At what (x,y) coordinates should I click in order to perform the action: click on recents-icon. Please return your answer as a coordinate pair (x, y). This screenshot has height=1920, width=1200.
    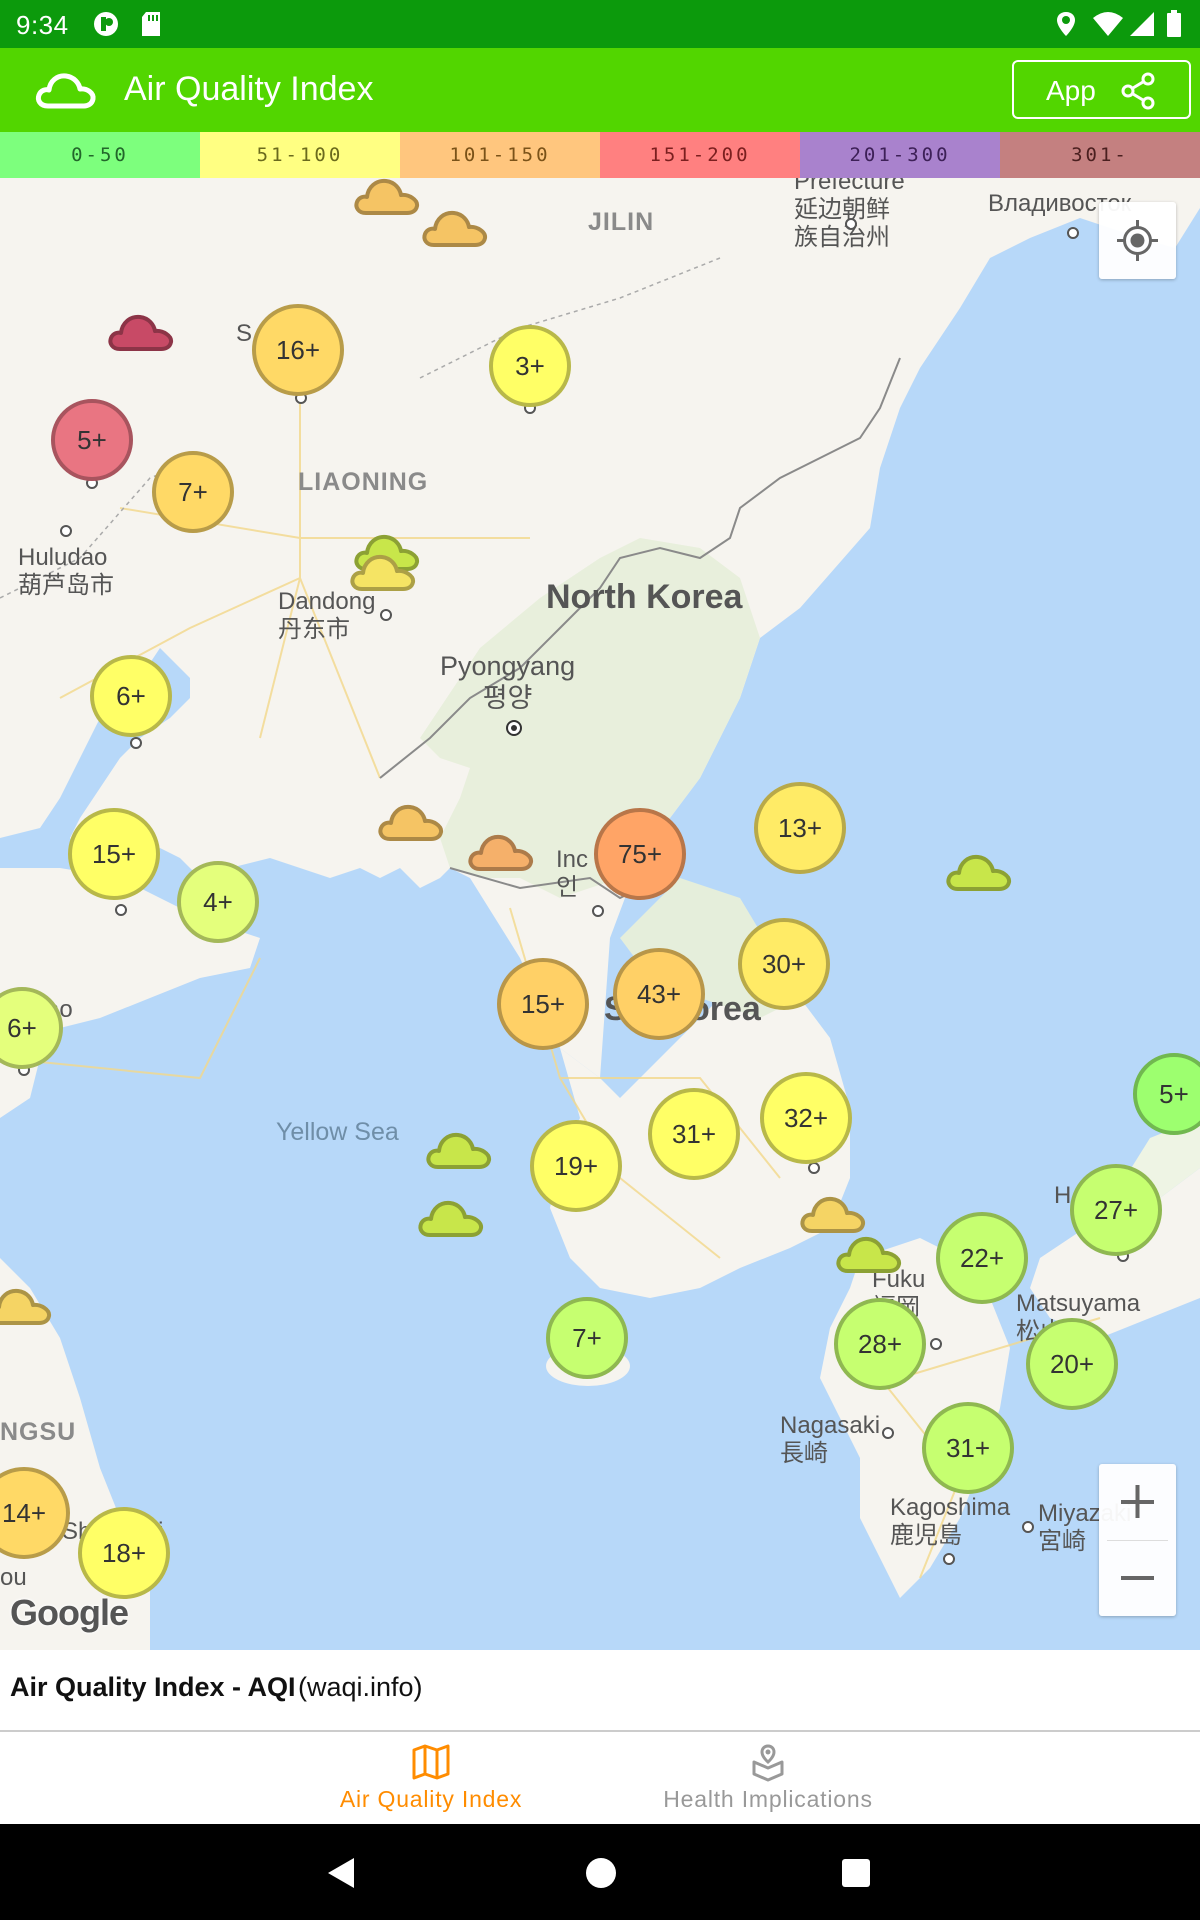
    Looking at the image, I should click on (856, 1873).